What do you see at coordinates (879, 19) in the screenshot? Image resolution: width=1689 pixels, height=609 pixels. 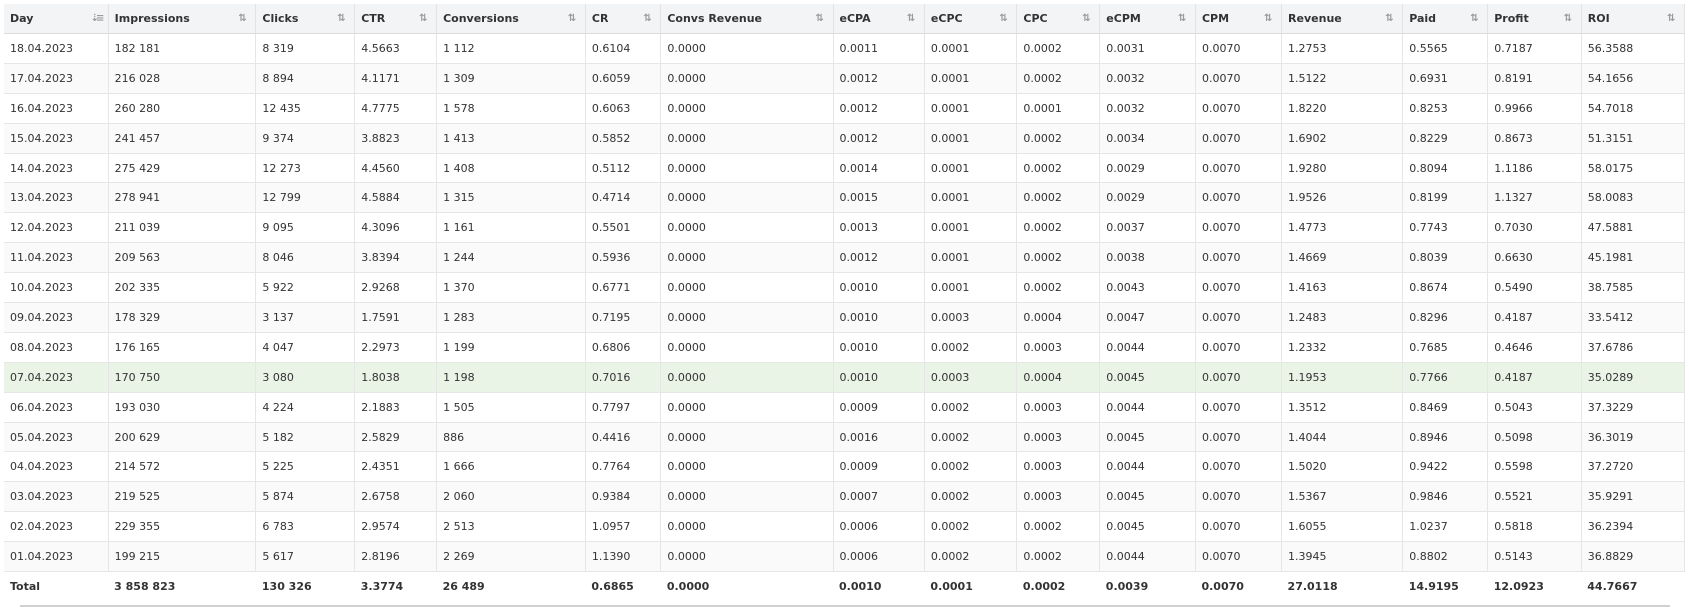 I see `column-header-ecpa: eCPA ⇅` at bounding box center [879, 19].